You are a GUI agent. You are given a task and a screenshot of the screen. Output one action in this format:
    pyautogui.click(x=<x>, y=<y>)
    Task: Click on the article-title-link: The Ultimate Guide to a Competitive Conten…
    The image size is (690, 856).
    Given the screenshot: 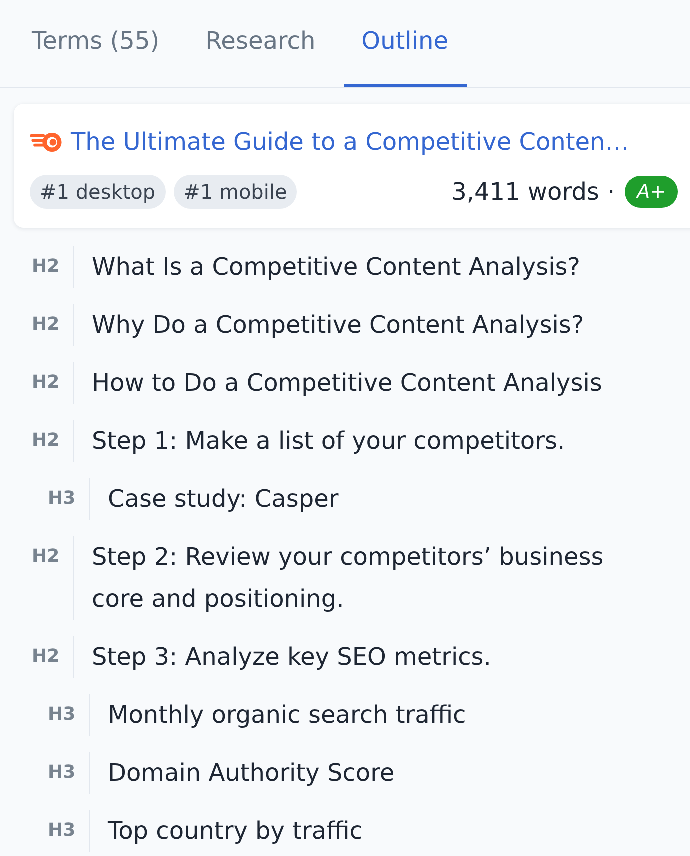 What is the action you would take?
    pyautogui.click(x=350, y=142)
    